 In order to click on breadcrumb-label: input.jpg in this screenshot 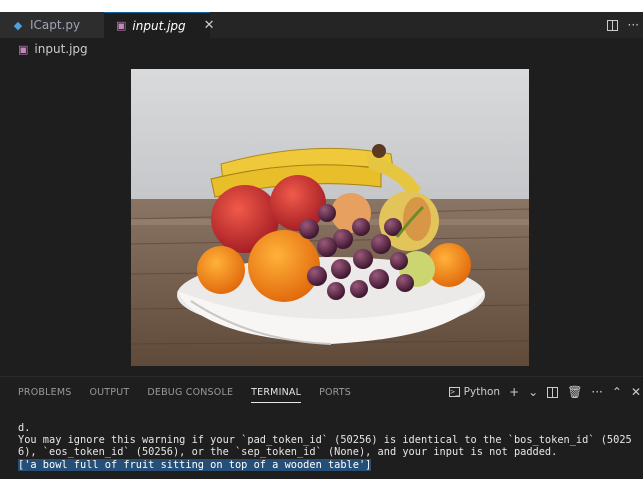, I will do `click(60, 49)`.